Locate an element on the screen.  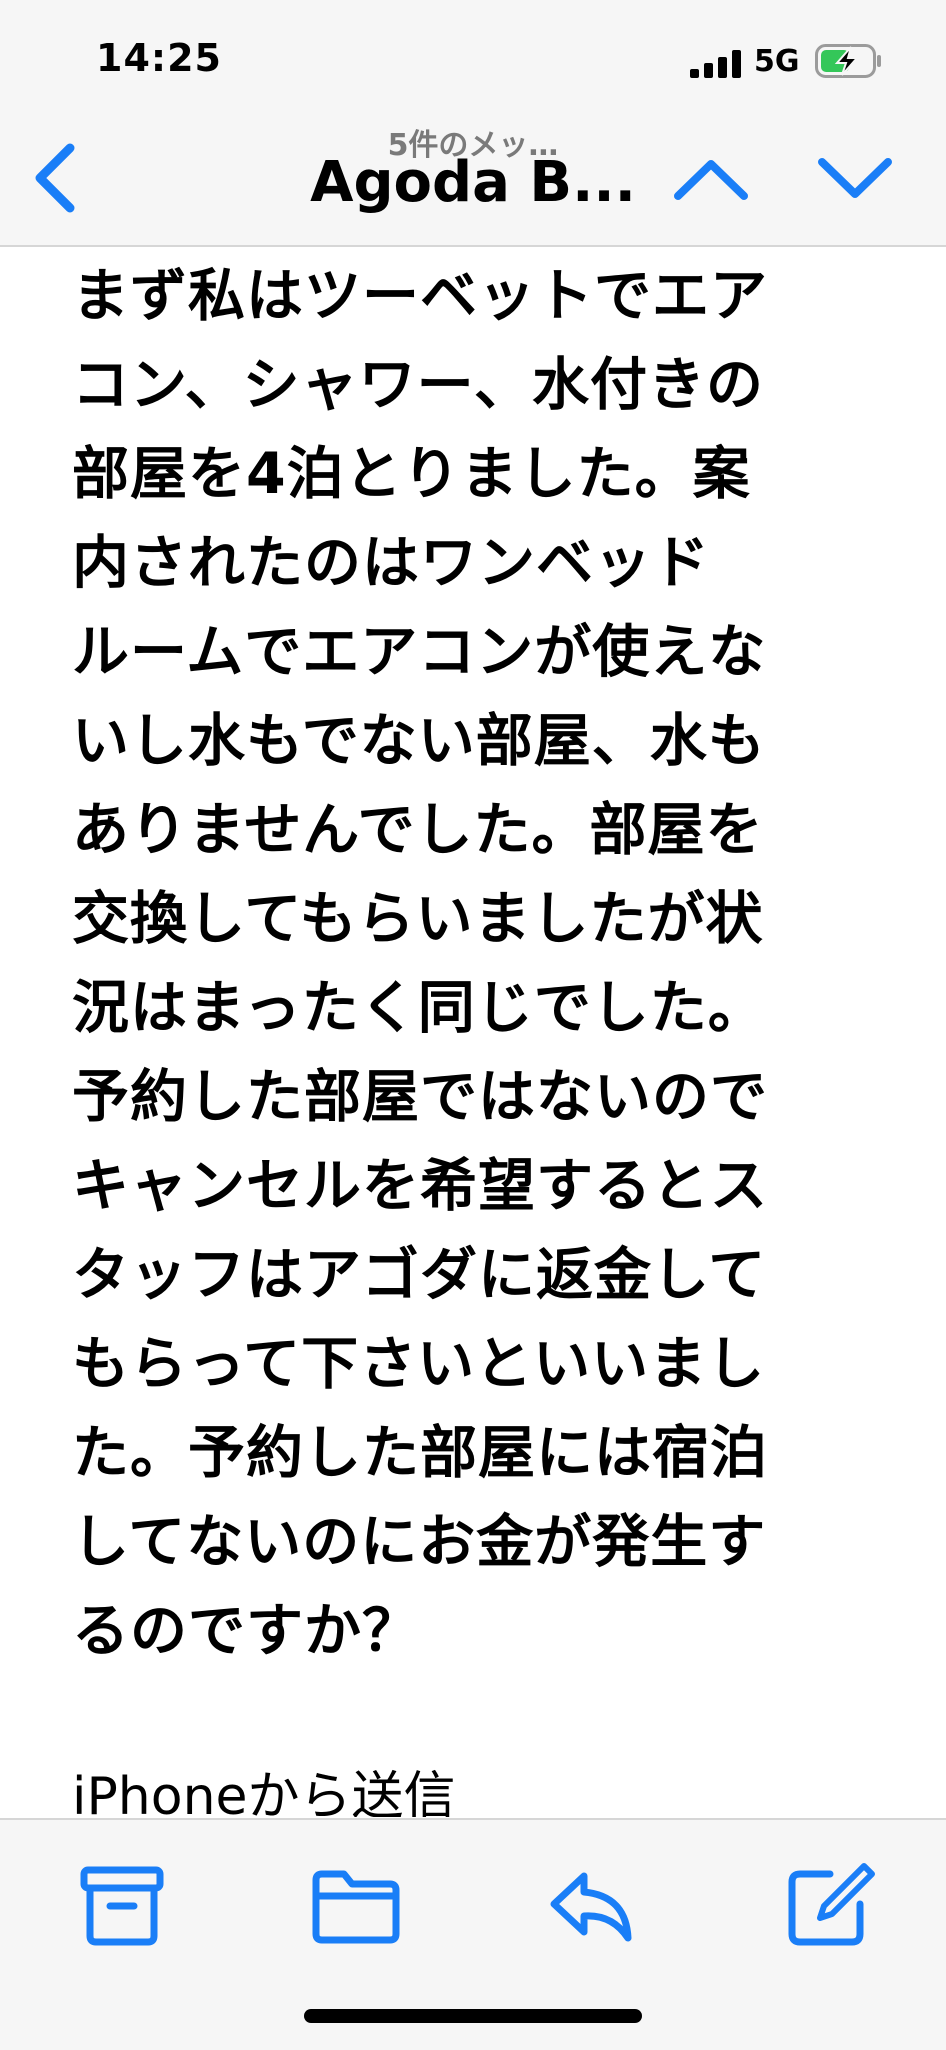
reply-button is located at coordinates (592, 1905).